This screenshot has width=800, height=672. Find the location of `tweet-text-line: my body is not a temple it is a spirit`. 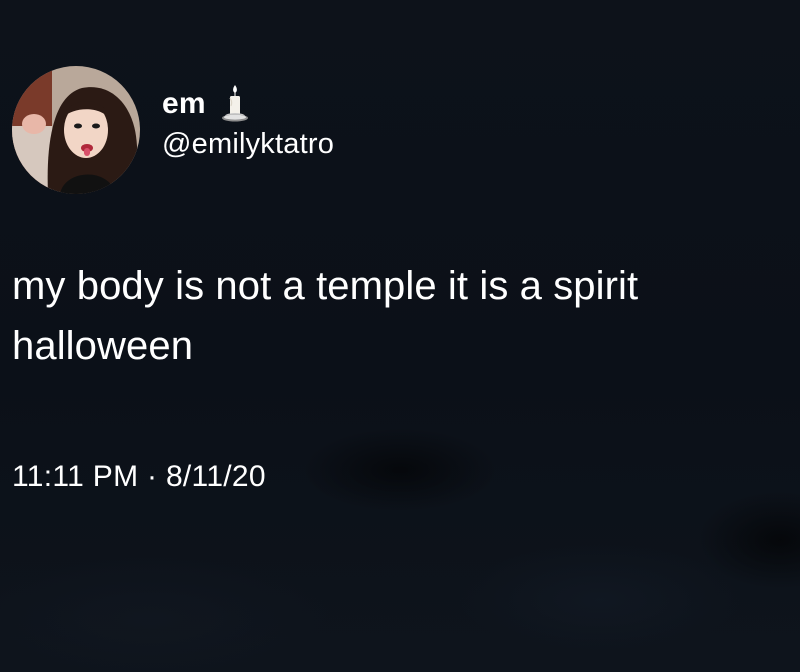

tweet-text-line: my body is not a temple it is a spirit is located at coordinates (325, 286).